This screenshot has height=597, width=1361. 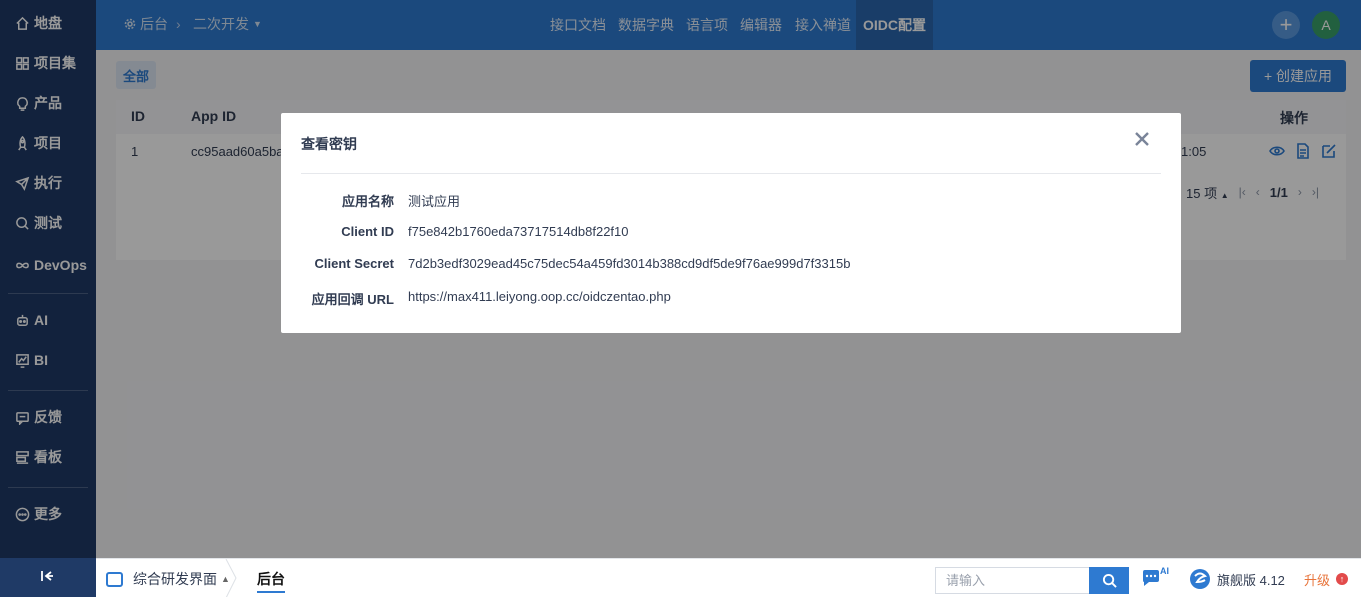 I want to click on close-icon, so click(x=1142, y=139).